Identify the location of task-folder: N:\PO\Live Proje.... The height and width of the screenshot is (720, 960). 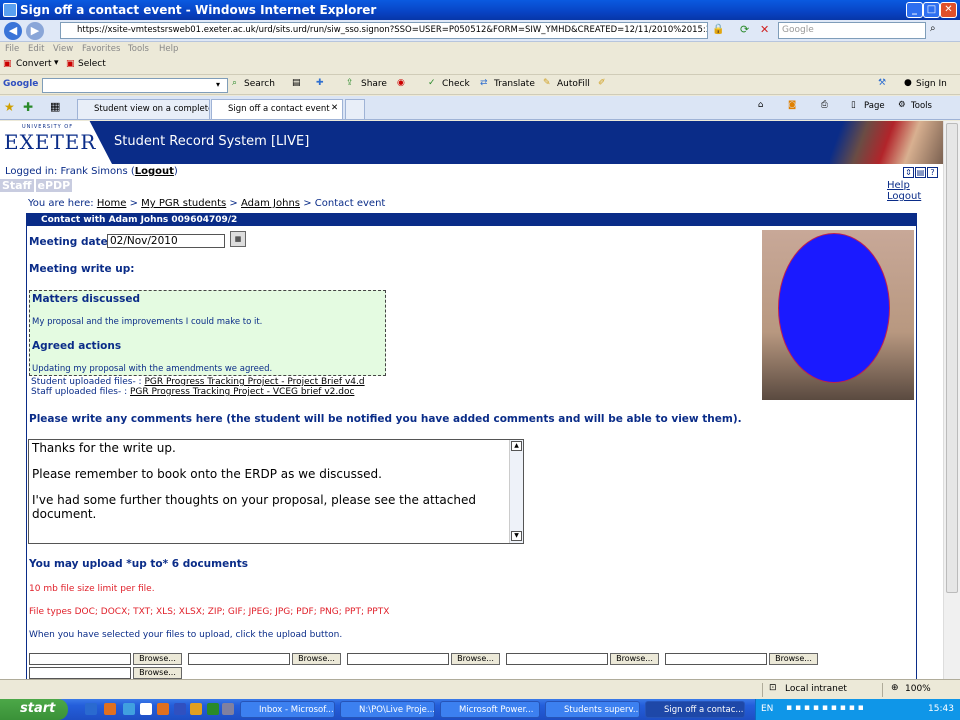
(387, 709).